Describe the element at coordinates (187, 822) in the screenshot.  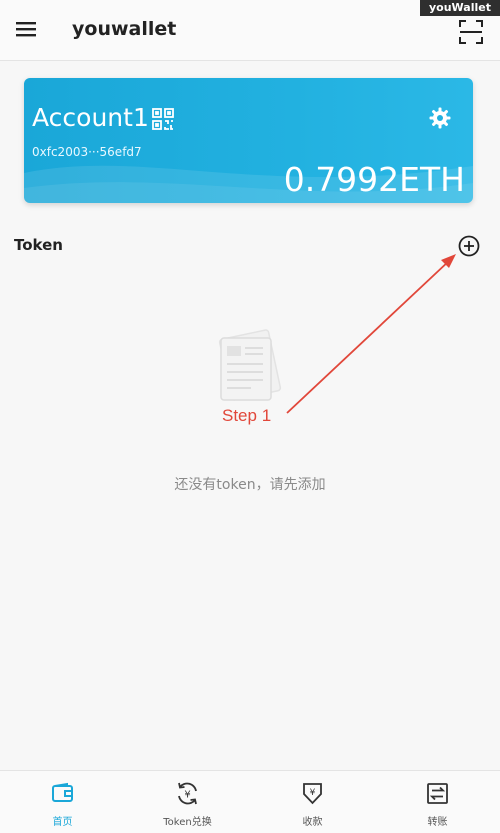
I see `nav-label: Token兑换` at that location.